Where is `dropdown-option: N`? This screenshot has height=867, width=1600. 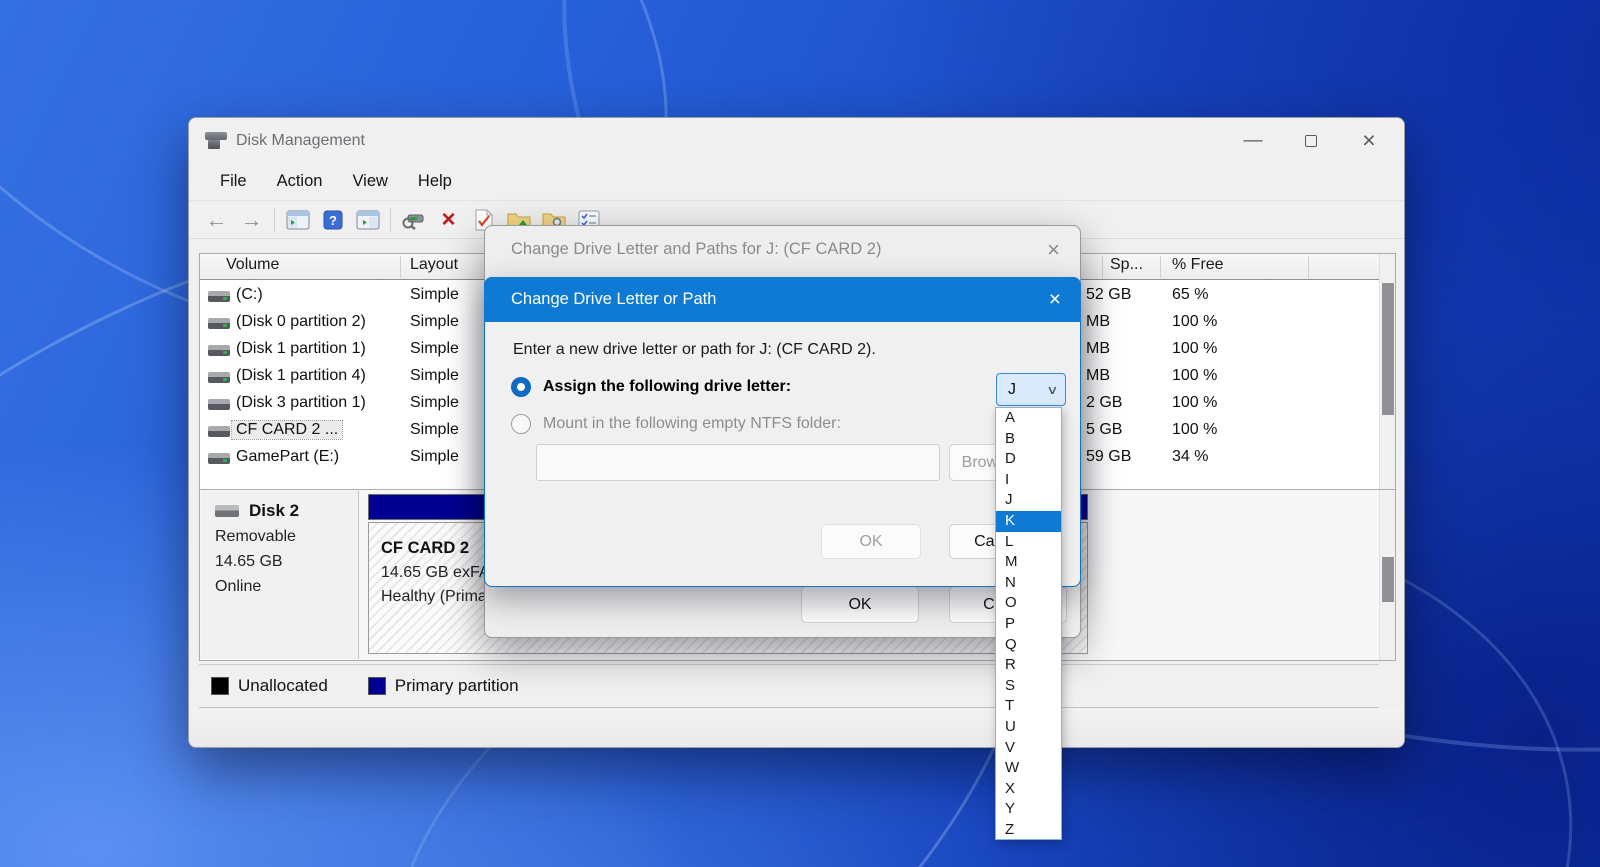
dropdown-option: N is located at coordinates (1028, 583).